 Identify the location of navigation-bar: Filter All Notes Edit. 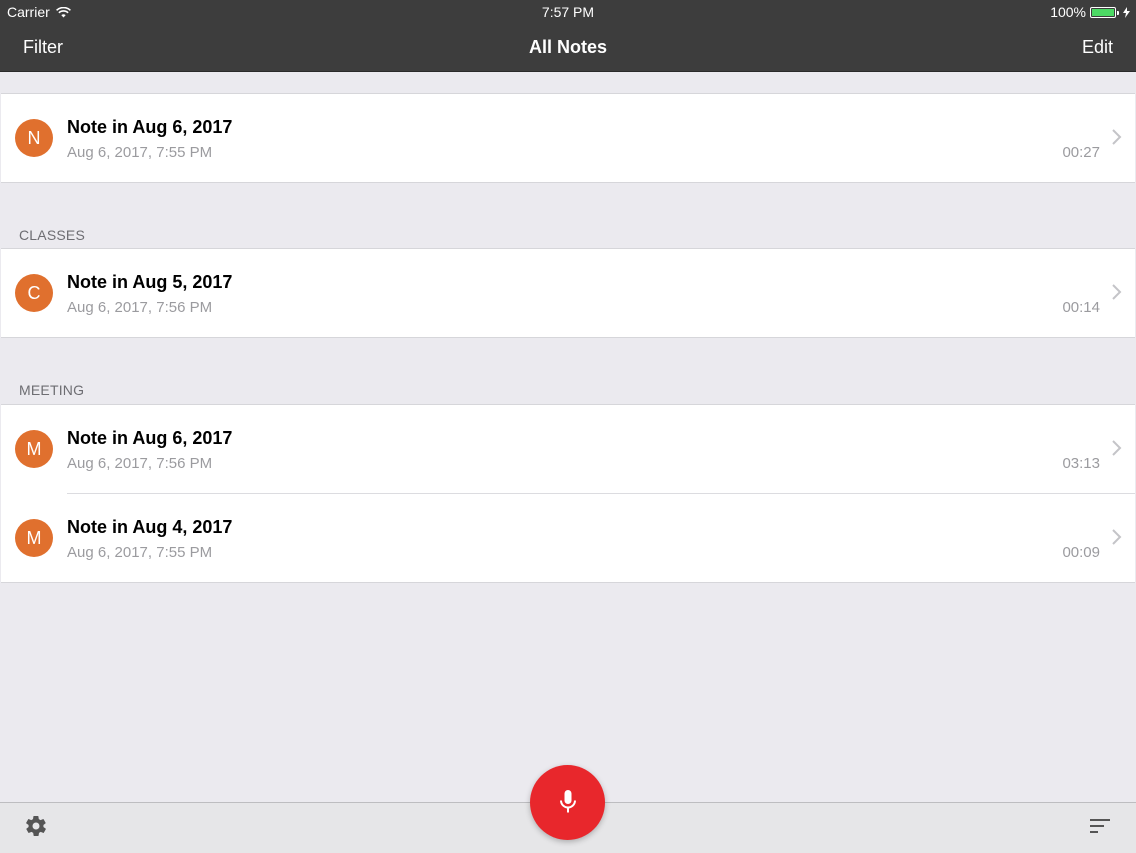
(568, 48).